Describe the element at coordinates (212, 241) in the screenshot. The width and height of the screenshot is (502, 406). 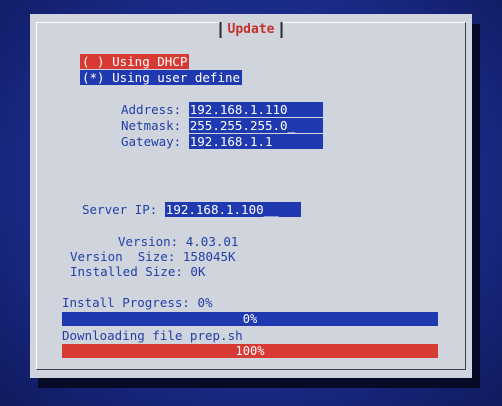
I see `version-value: 4.03.01` at that location.